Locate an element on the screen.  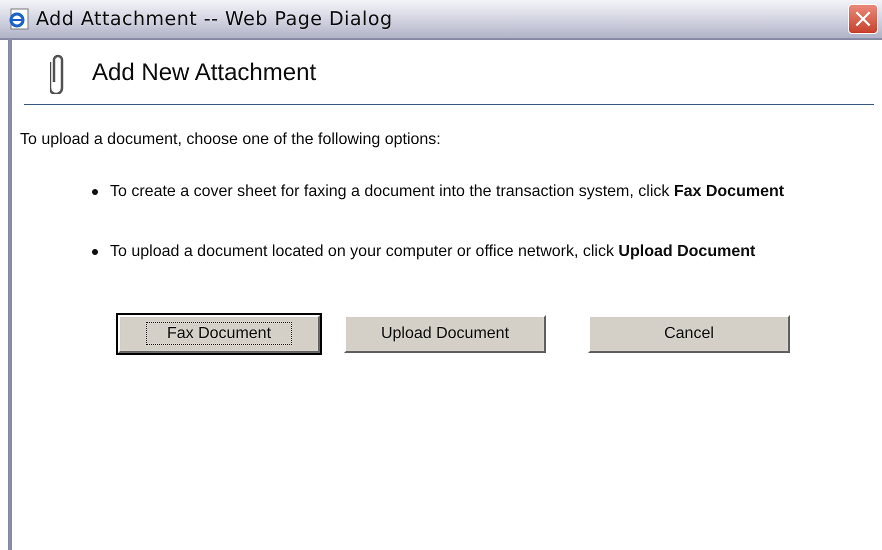
dialog-button: Upload Document is located at coordinates (445, 334).